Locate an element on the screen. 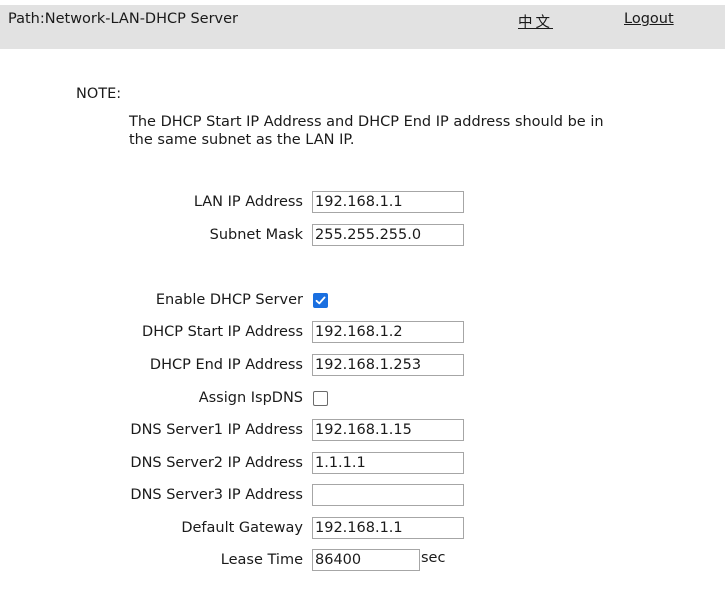 This screenshot has width=725, height=598. dhcp-start-label: DHCP Start IP Address is located at coordinates (222, 332).